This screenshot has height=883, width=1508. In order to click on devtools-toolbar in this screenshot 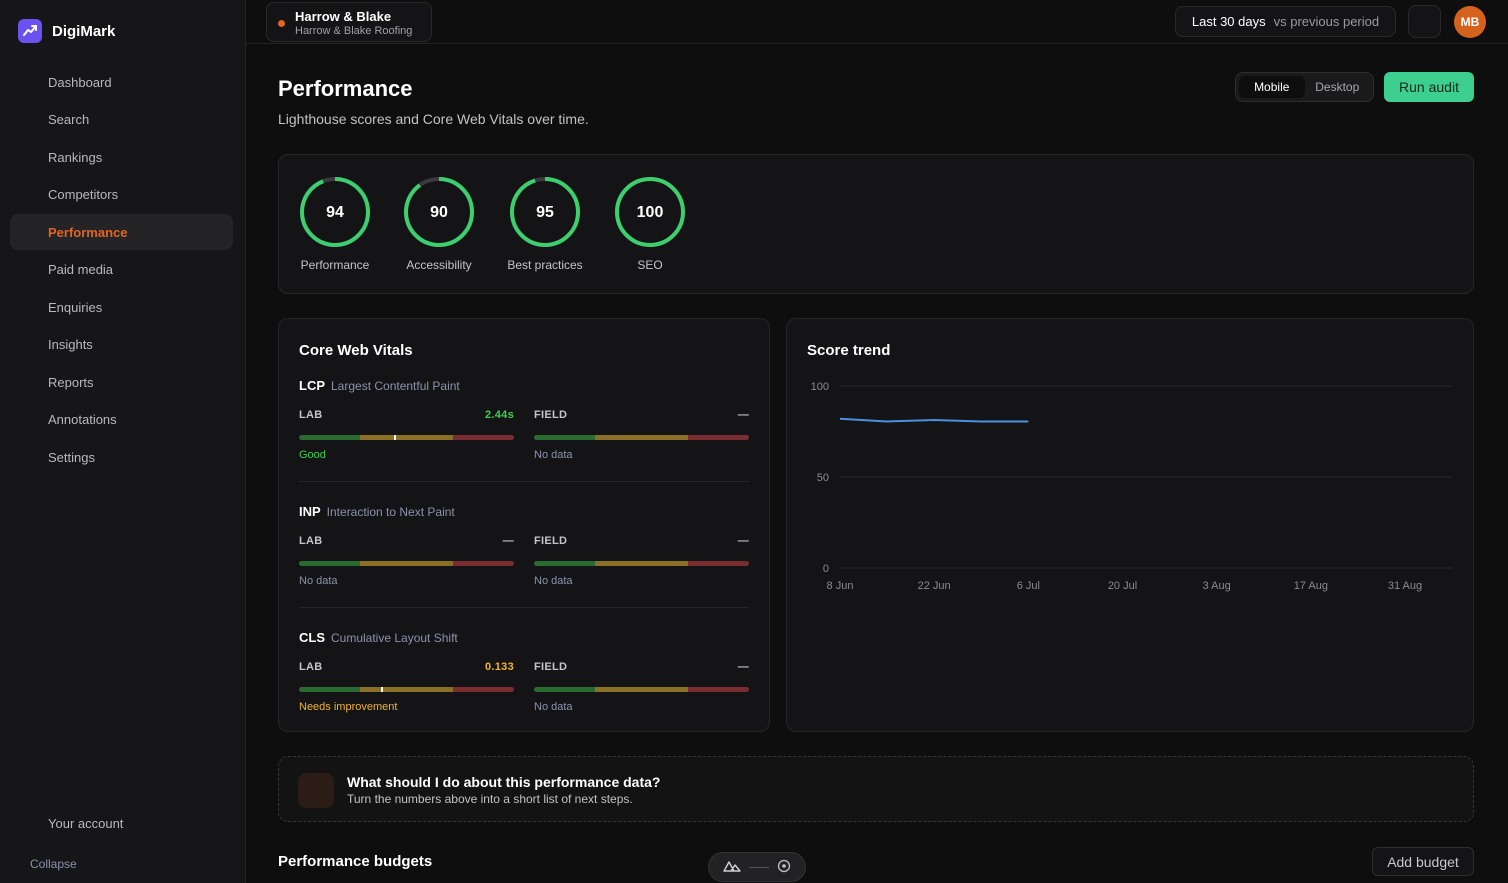, I will do `click(757, 867)`.